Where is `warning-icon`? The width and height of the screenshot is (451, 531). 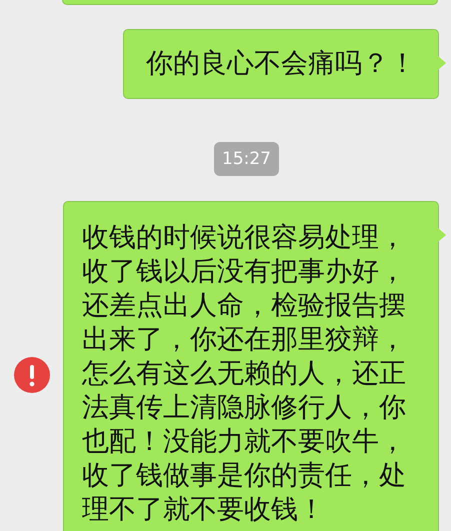
warning-icon is located at coordinates (32, 374).